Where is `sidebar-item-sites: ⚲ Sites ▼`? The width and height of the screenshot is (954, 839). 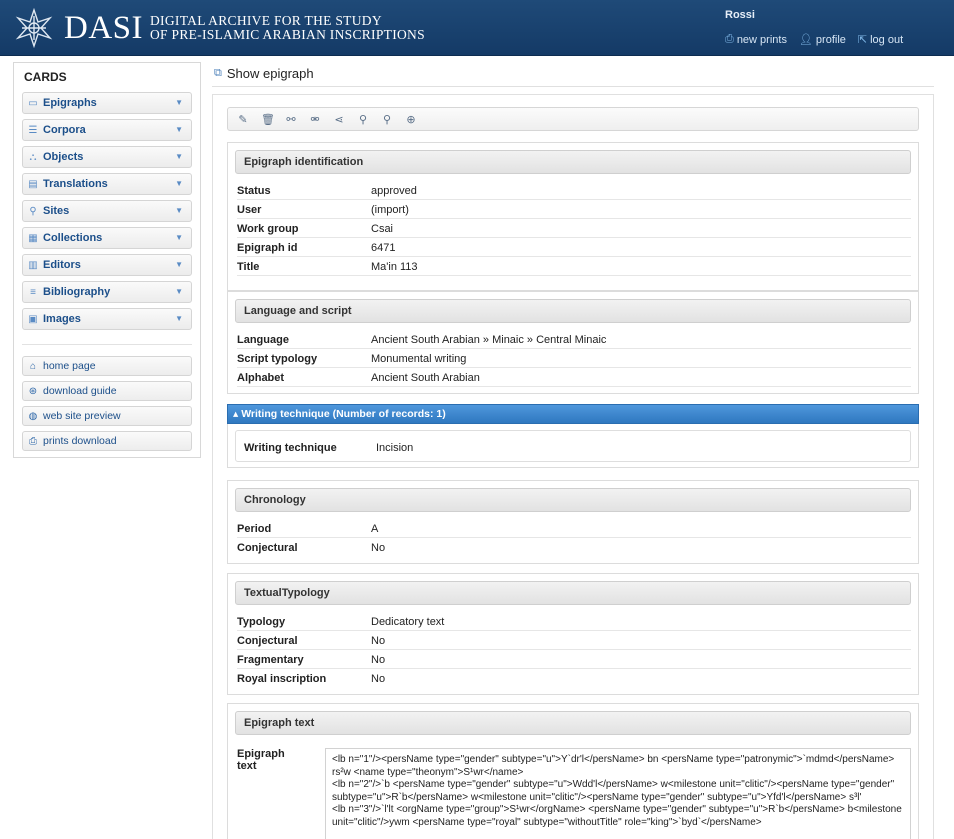 sidebar-item-sites: ⚲ Sites ▼ is located at coordinates (107, 211).